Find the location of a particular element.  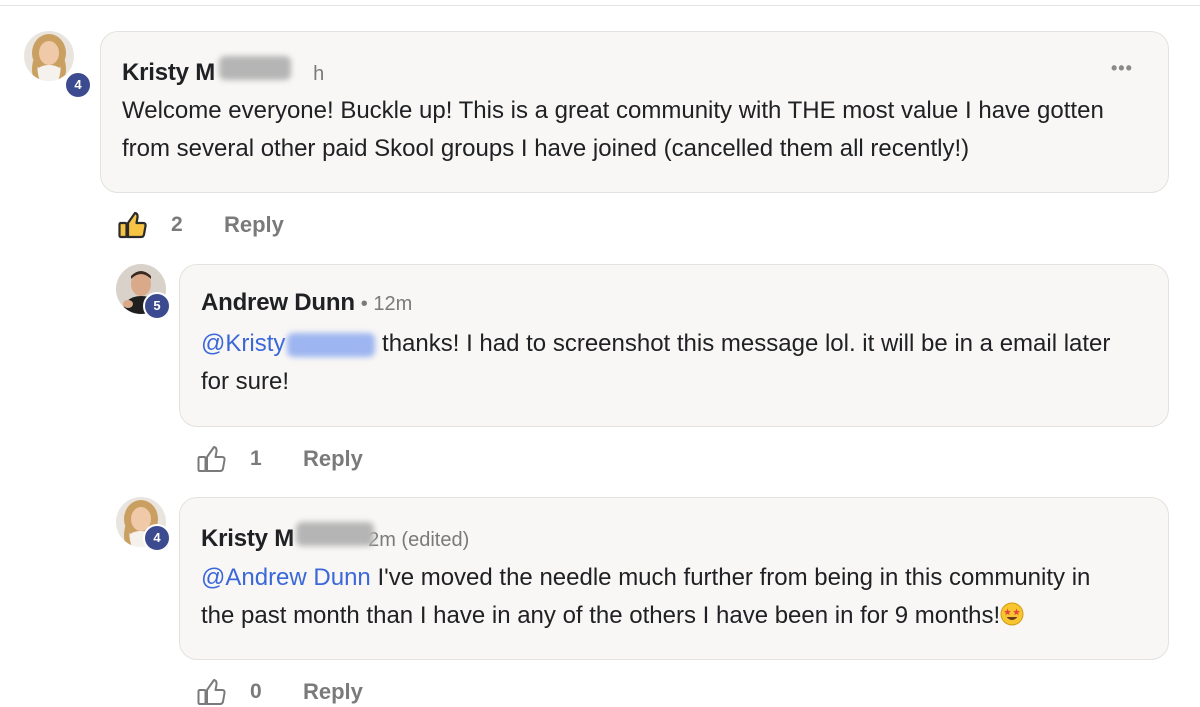

comment-actions: 2 Reply is located at coordinates (200, 225).